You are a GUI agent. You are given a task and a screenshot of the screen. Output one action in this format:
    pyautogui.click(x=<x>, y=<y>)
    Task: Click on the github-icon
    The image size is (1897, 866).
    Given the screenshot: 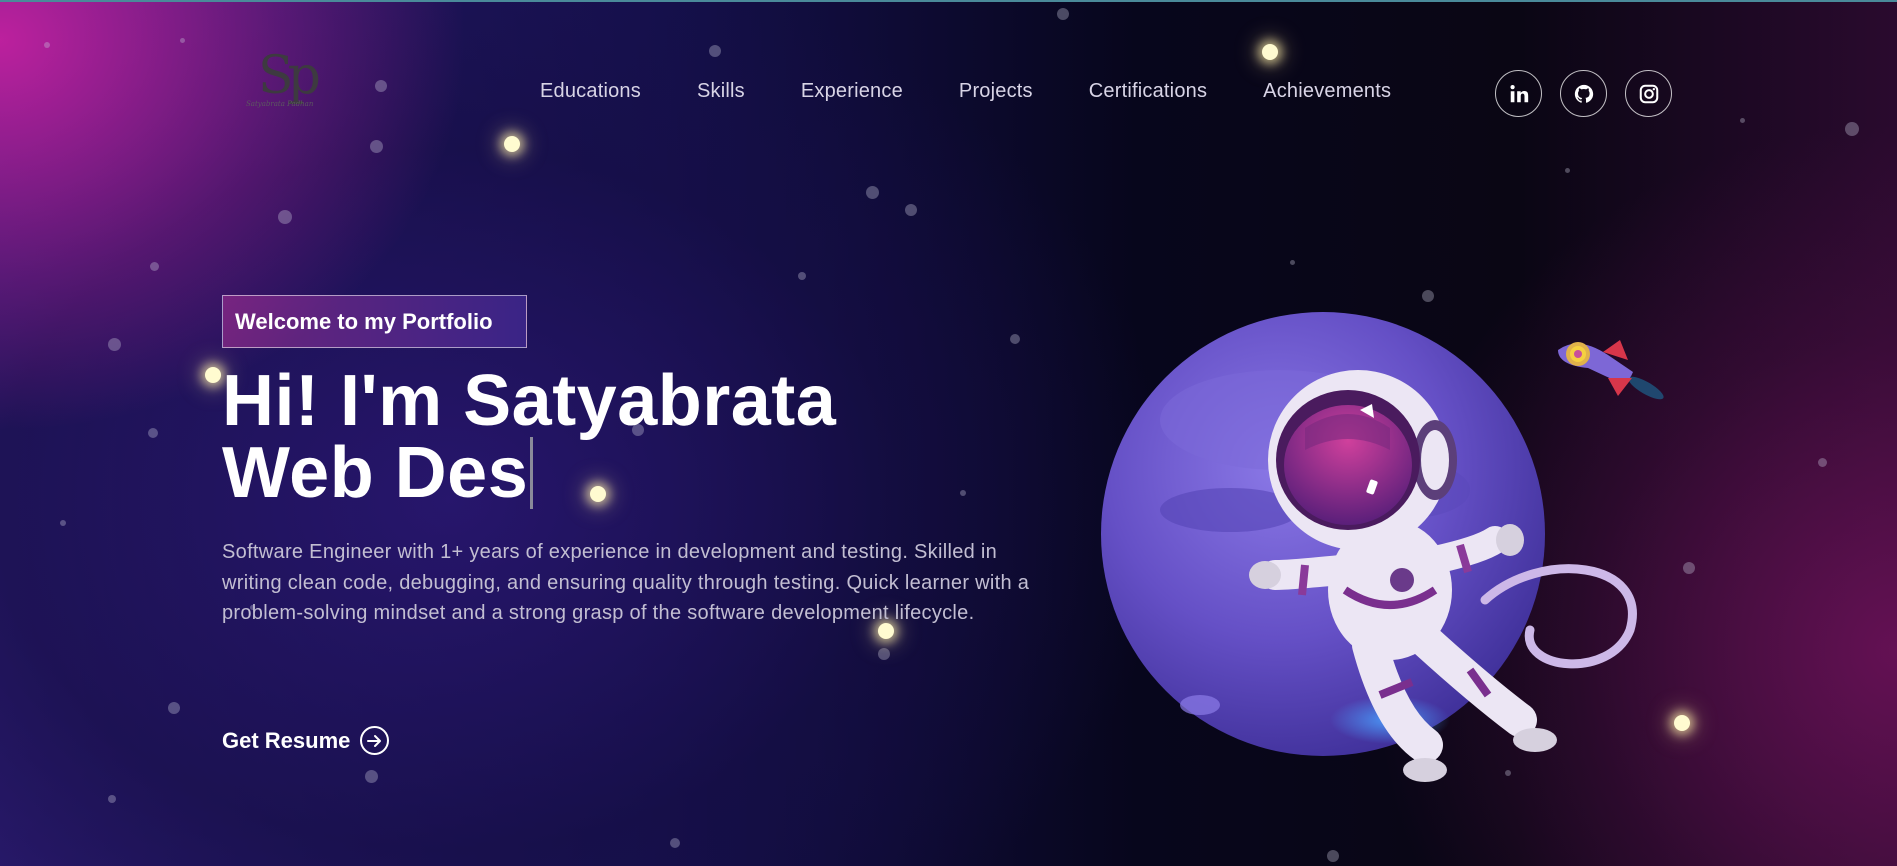 What is the action you would take?
    pyautogui.click(x=1583, y=93)
    